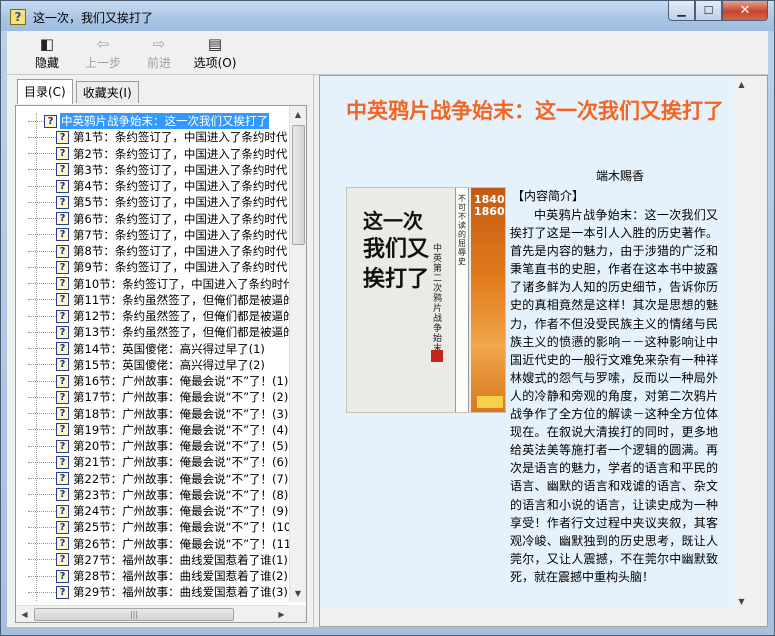 The image size is (775, 636). What do you see at coordinates (215, 51) in the screenshot?
I see `options-button: ▤ 选项(O)` at bounding box center [215, 51].